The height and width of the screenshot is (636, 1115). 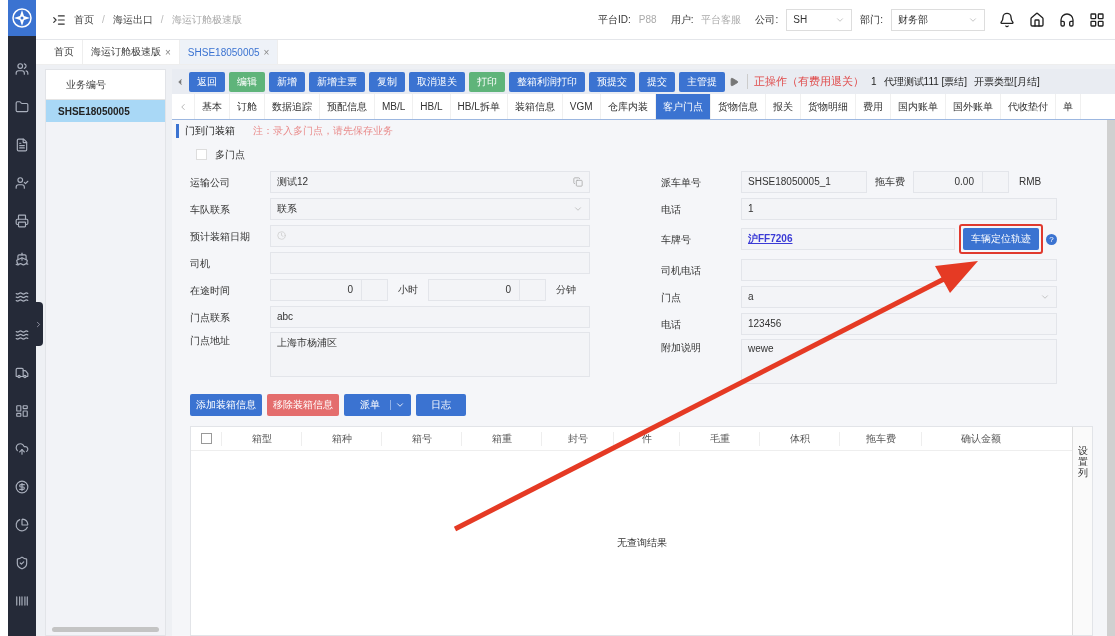 What do you see at coordinates (210, 341) in the screenshot?
I see `field-label: 门点地址` at bounding box center [210, 341].